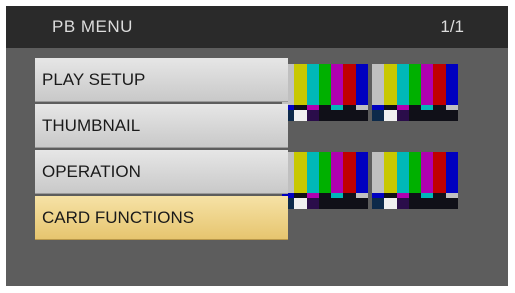  I want to click on menu-header: PB MENU 1/1, so click(257, 27).